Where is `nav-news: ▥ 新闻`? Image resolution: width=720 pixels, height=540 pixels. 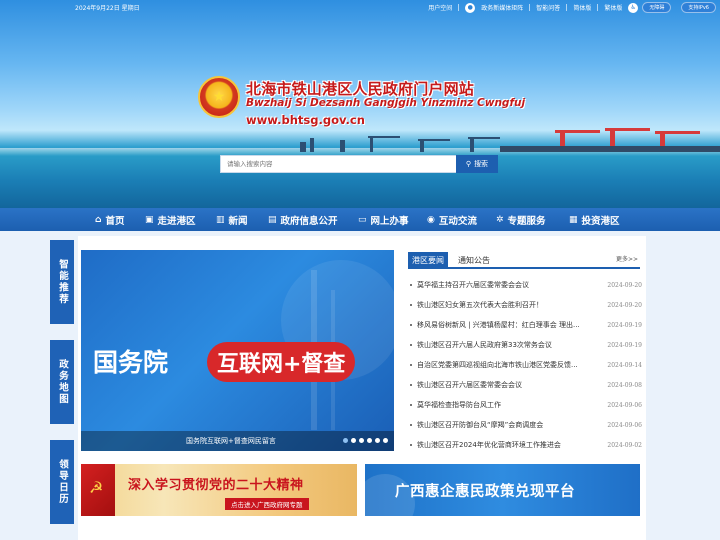
nav-news: ▥ 新闻 is located at coordinates (232, 219).